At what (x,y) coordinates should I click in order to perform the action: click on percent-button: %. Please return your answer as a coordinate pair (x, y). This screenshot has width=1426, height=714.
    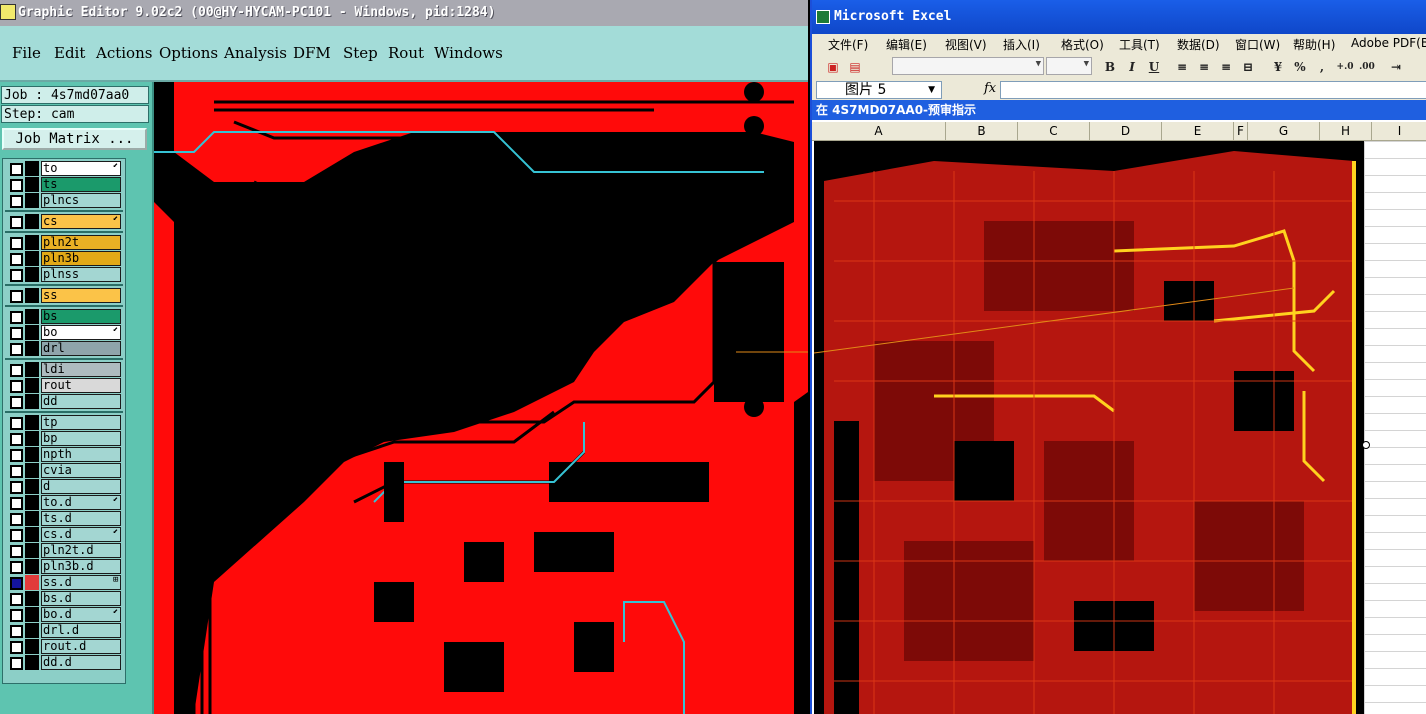
    Looking at the image, I should click on (1300, 67).